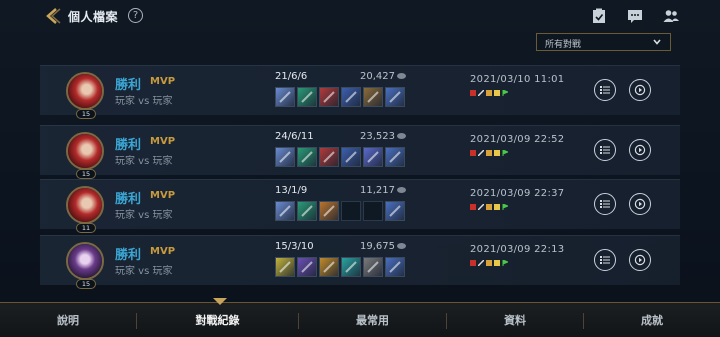 Image resolution: width=720 pixels, height=337 pixels. I want to click on tab-most-used: 最常用, so click(372, 320).